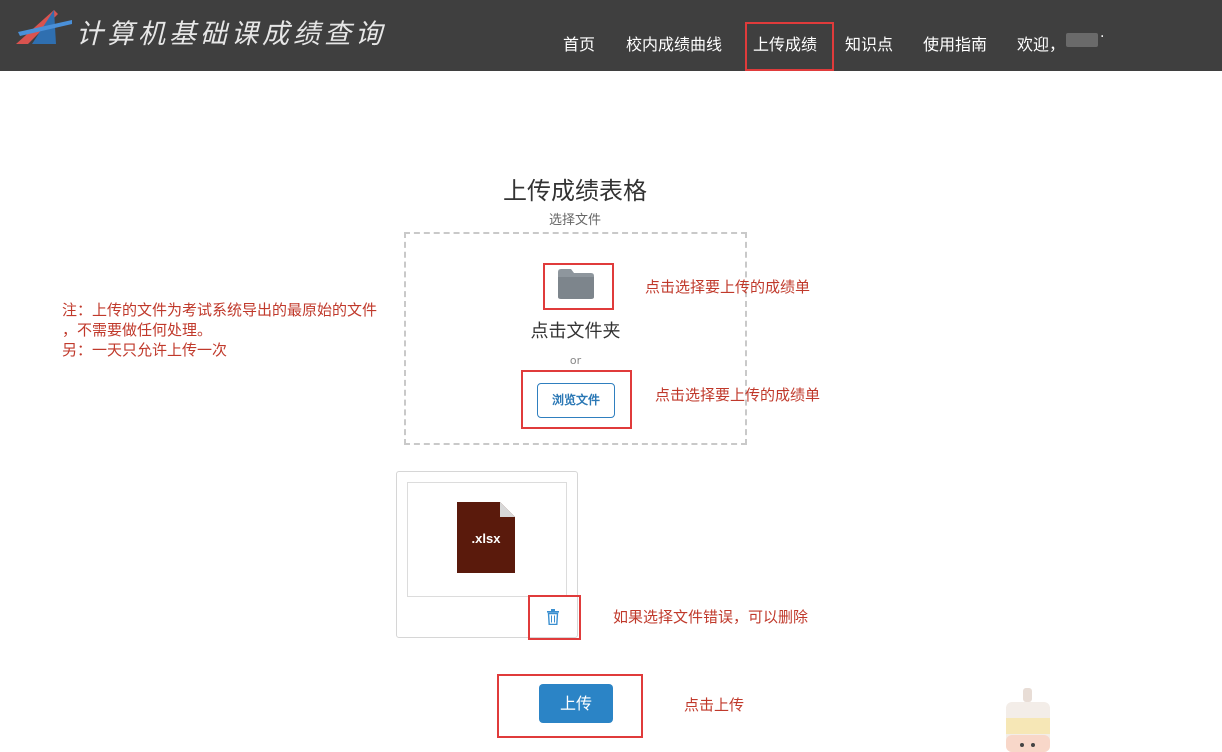 The height and width of the screenshot is (752, 1222). Describe the element at coordinates (728, 287) in the screenshot. I see `folder-hint: 点击选择要上传的成绩单` at that location.